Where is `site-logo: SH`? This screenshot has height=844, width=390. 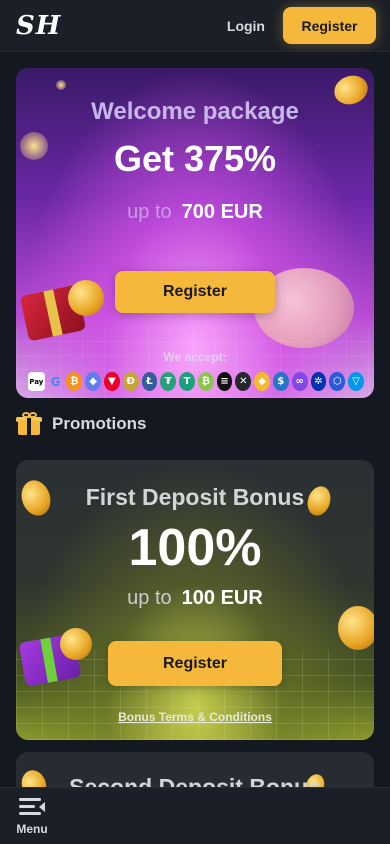 site-logo: SH is located at coordinates (38, 26).